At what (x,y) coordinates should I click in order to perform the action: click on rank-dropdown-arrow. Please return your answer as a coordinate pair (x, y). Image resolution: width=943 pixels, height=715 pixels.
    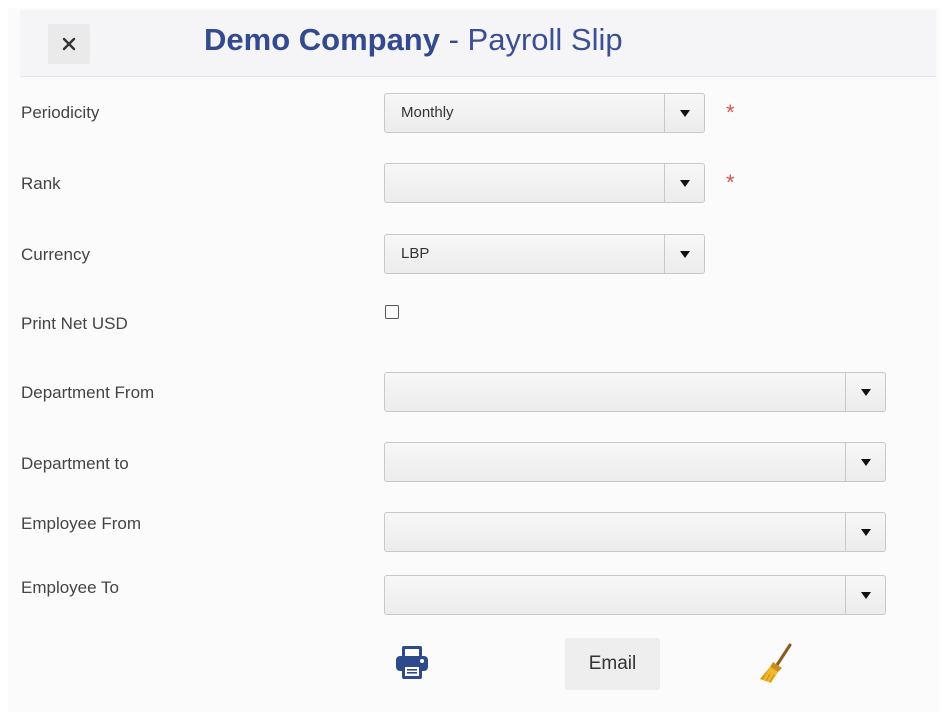
    Looking at the image, I should click on (684, 183).